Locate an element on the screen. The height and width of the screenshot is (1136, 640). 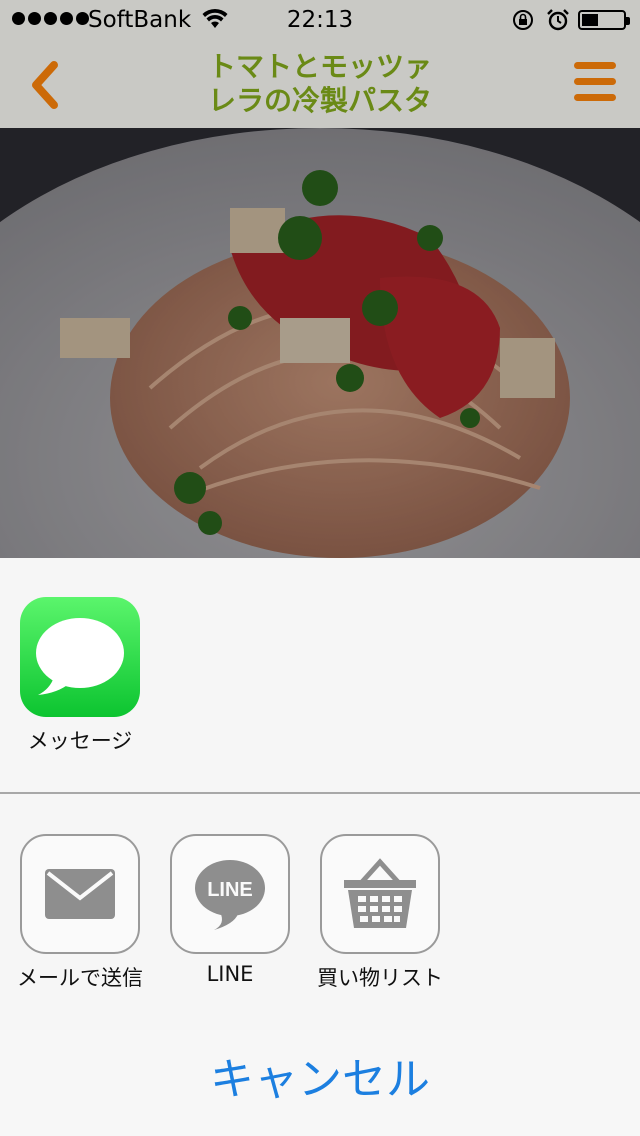
hamburger-menu-icon is located at coordinates (595, 83).